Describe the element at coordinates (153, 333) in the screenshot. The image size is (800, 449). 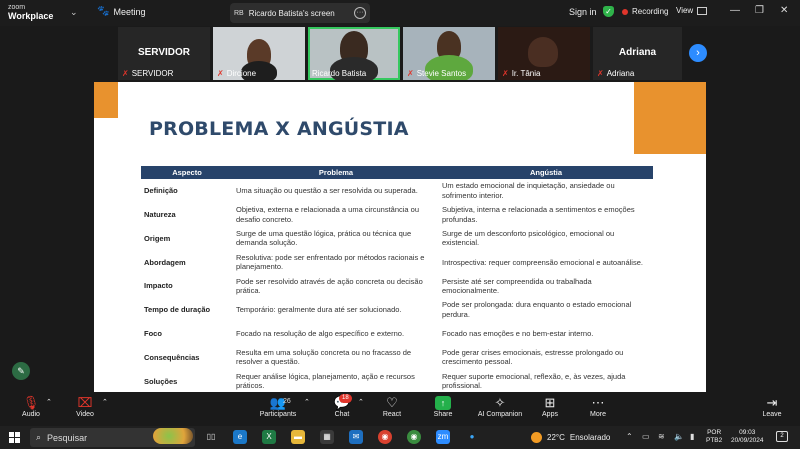
I see `aspect-cell: Foco` at that location.